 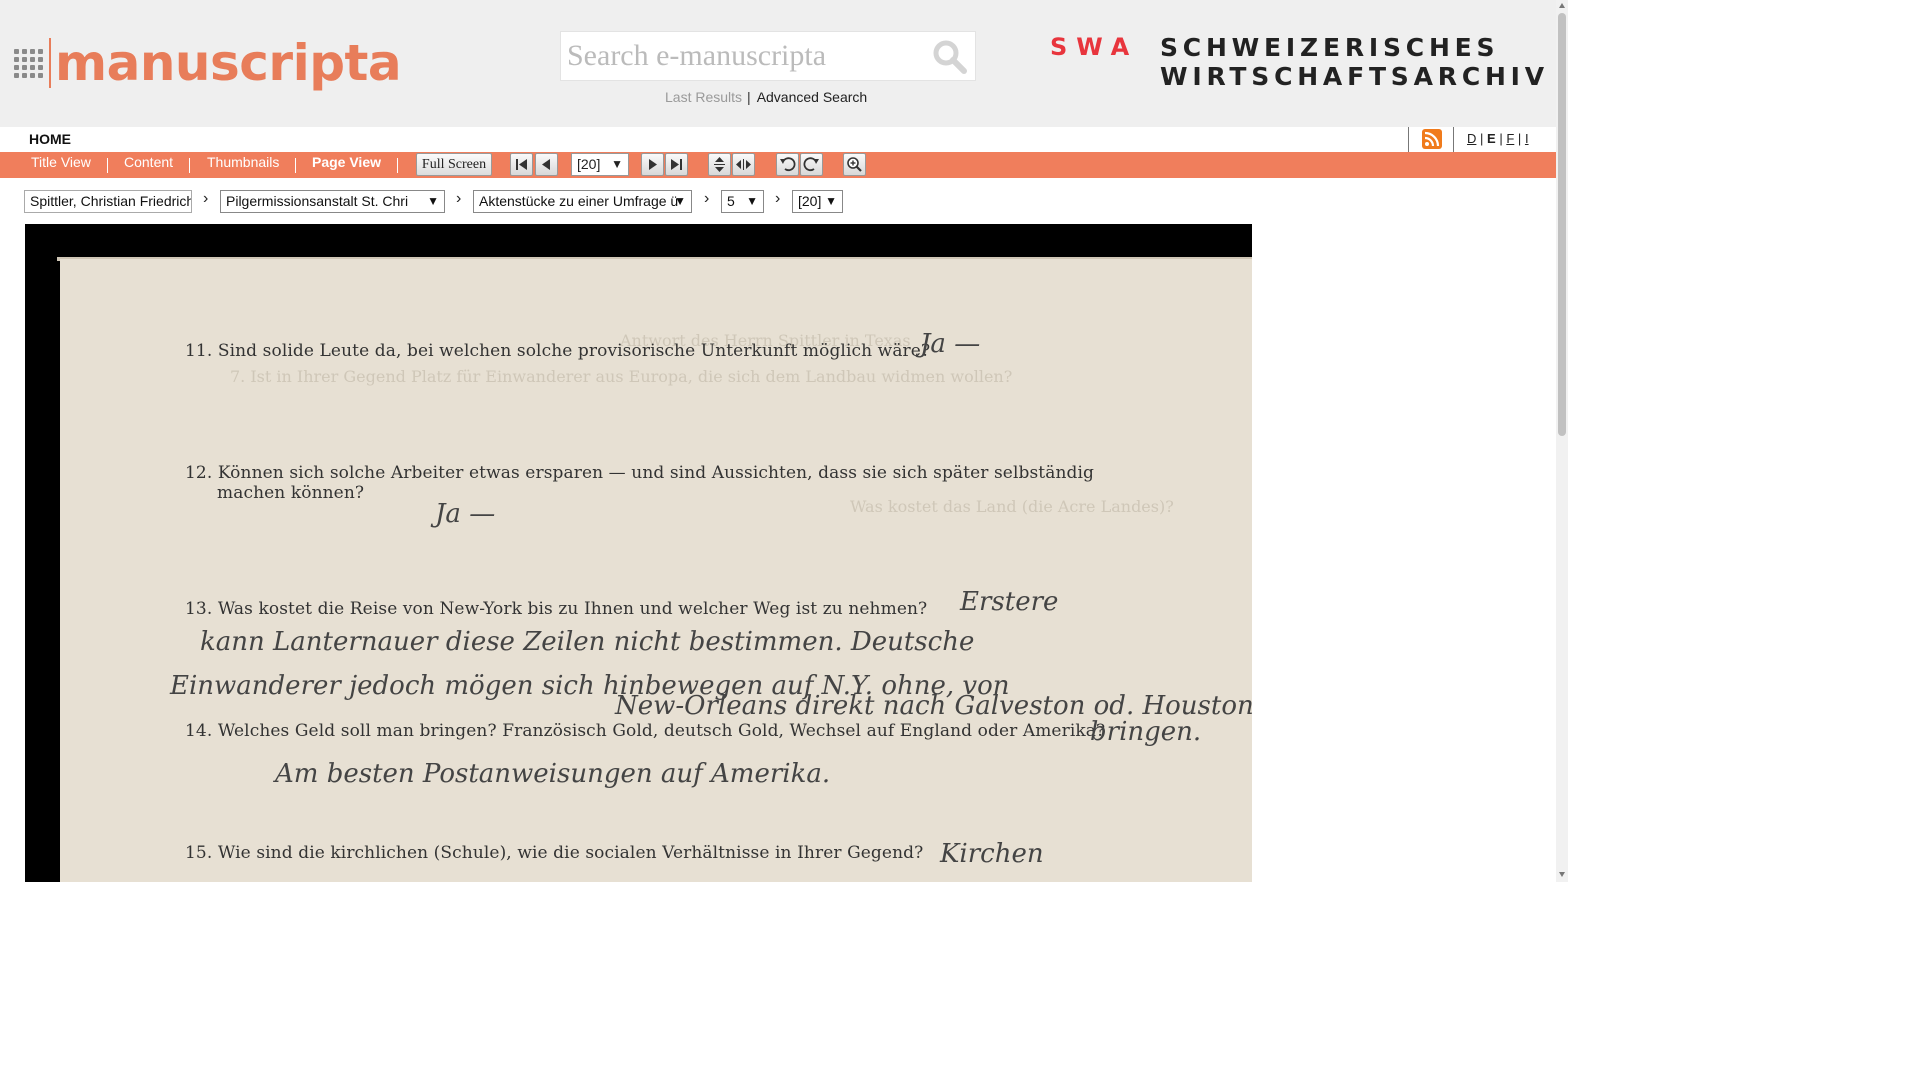 I want to click on zoom-in-icon, so click(x=854, y=164).